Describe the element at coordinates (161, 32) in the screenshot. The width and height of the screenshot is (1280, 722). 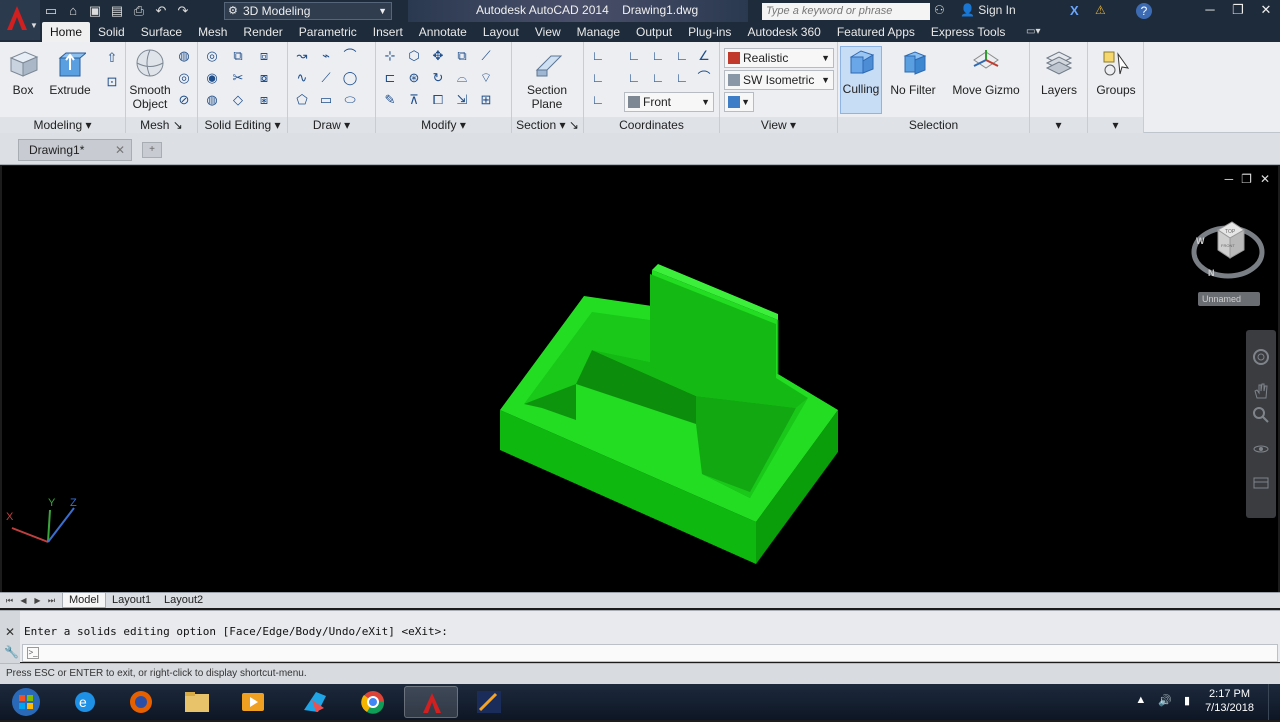
I see `tab-surface: Surface` at that location.